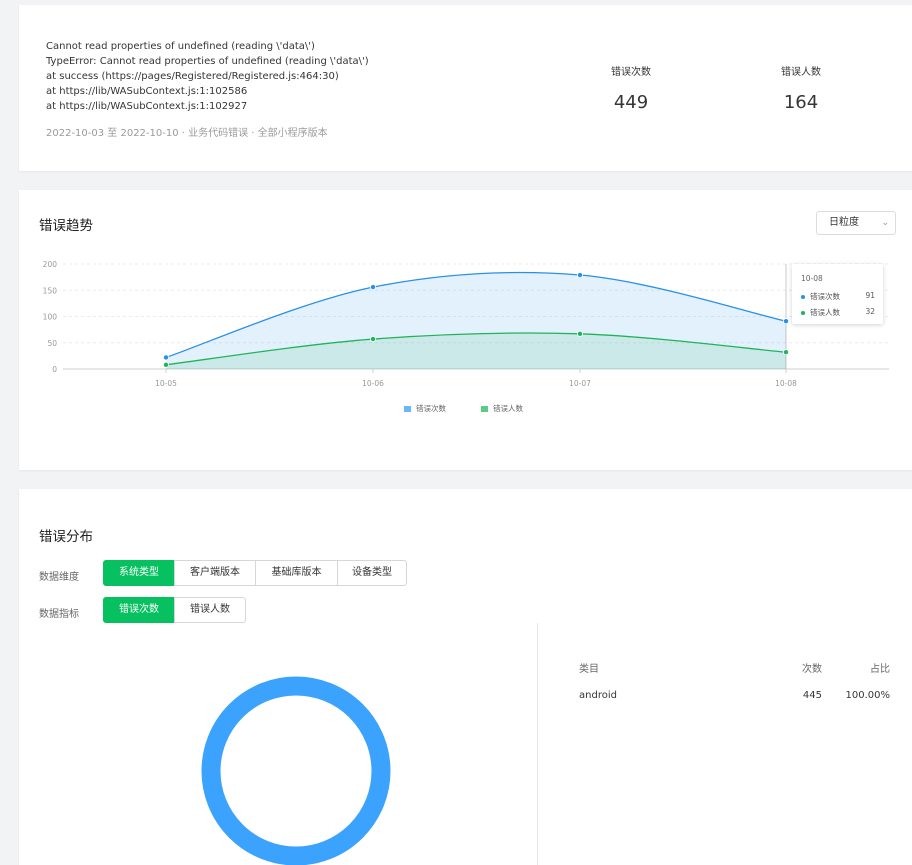 The image size is (912, 865). What do you see at coordinates (801, 88) in the screenshot?
I see `stat-error-users: 错误人数 164` at bounding box center [801, 88].